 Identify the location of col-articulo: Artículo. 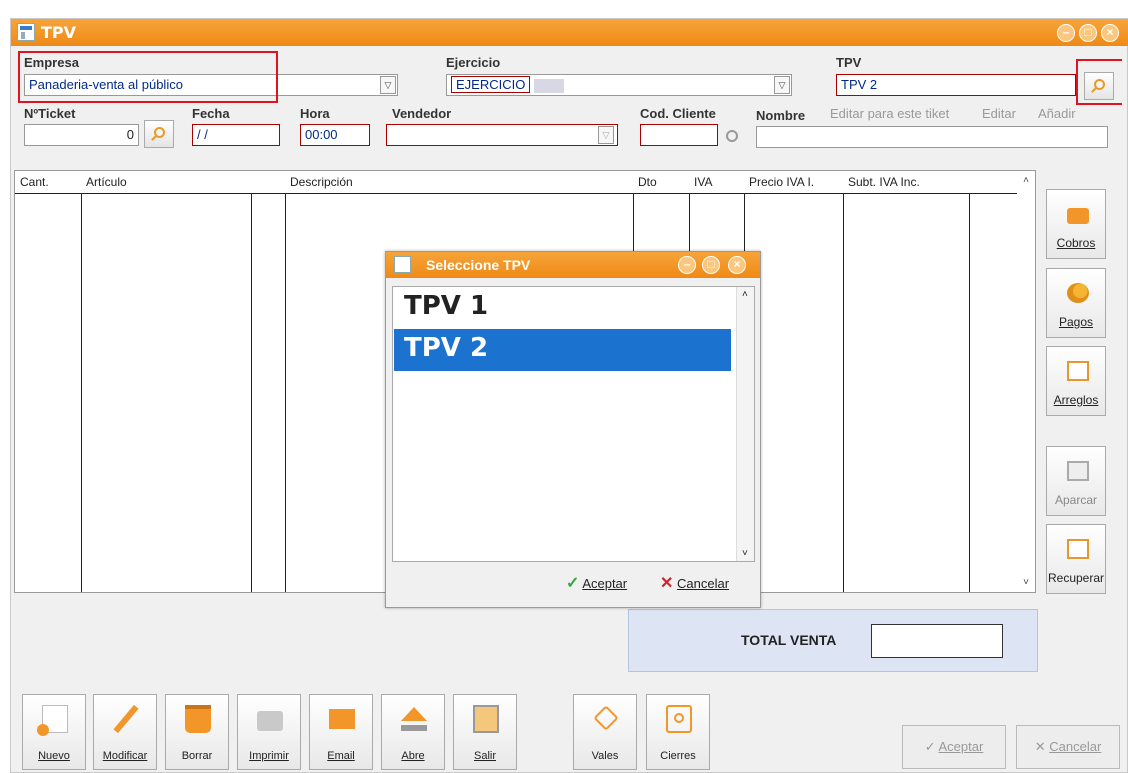
(106, 182).